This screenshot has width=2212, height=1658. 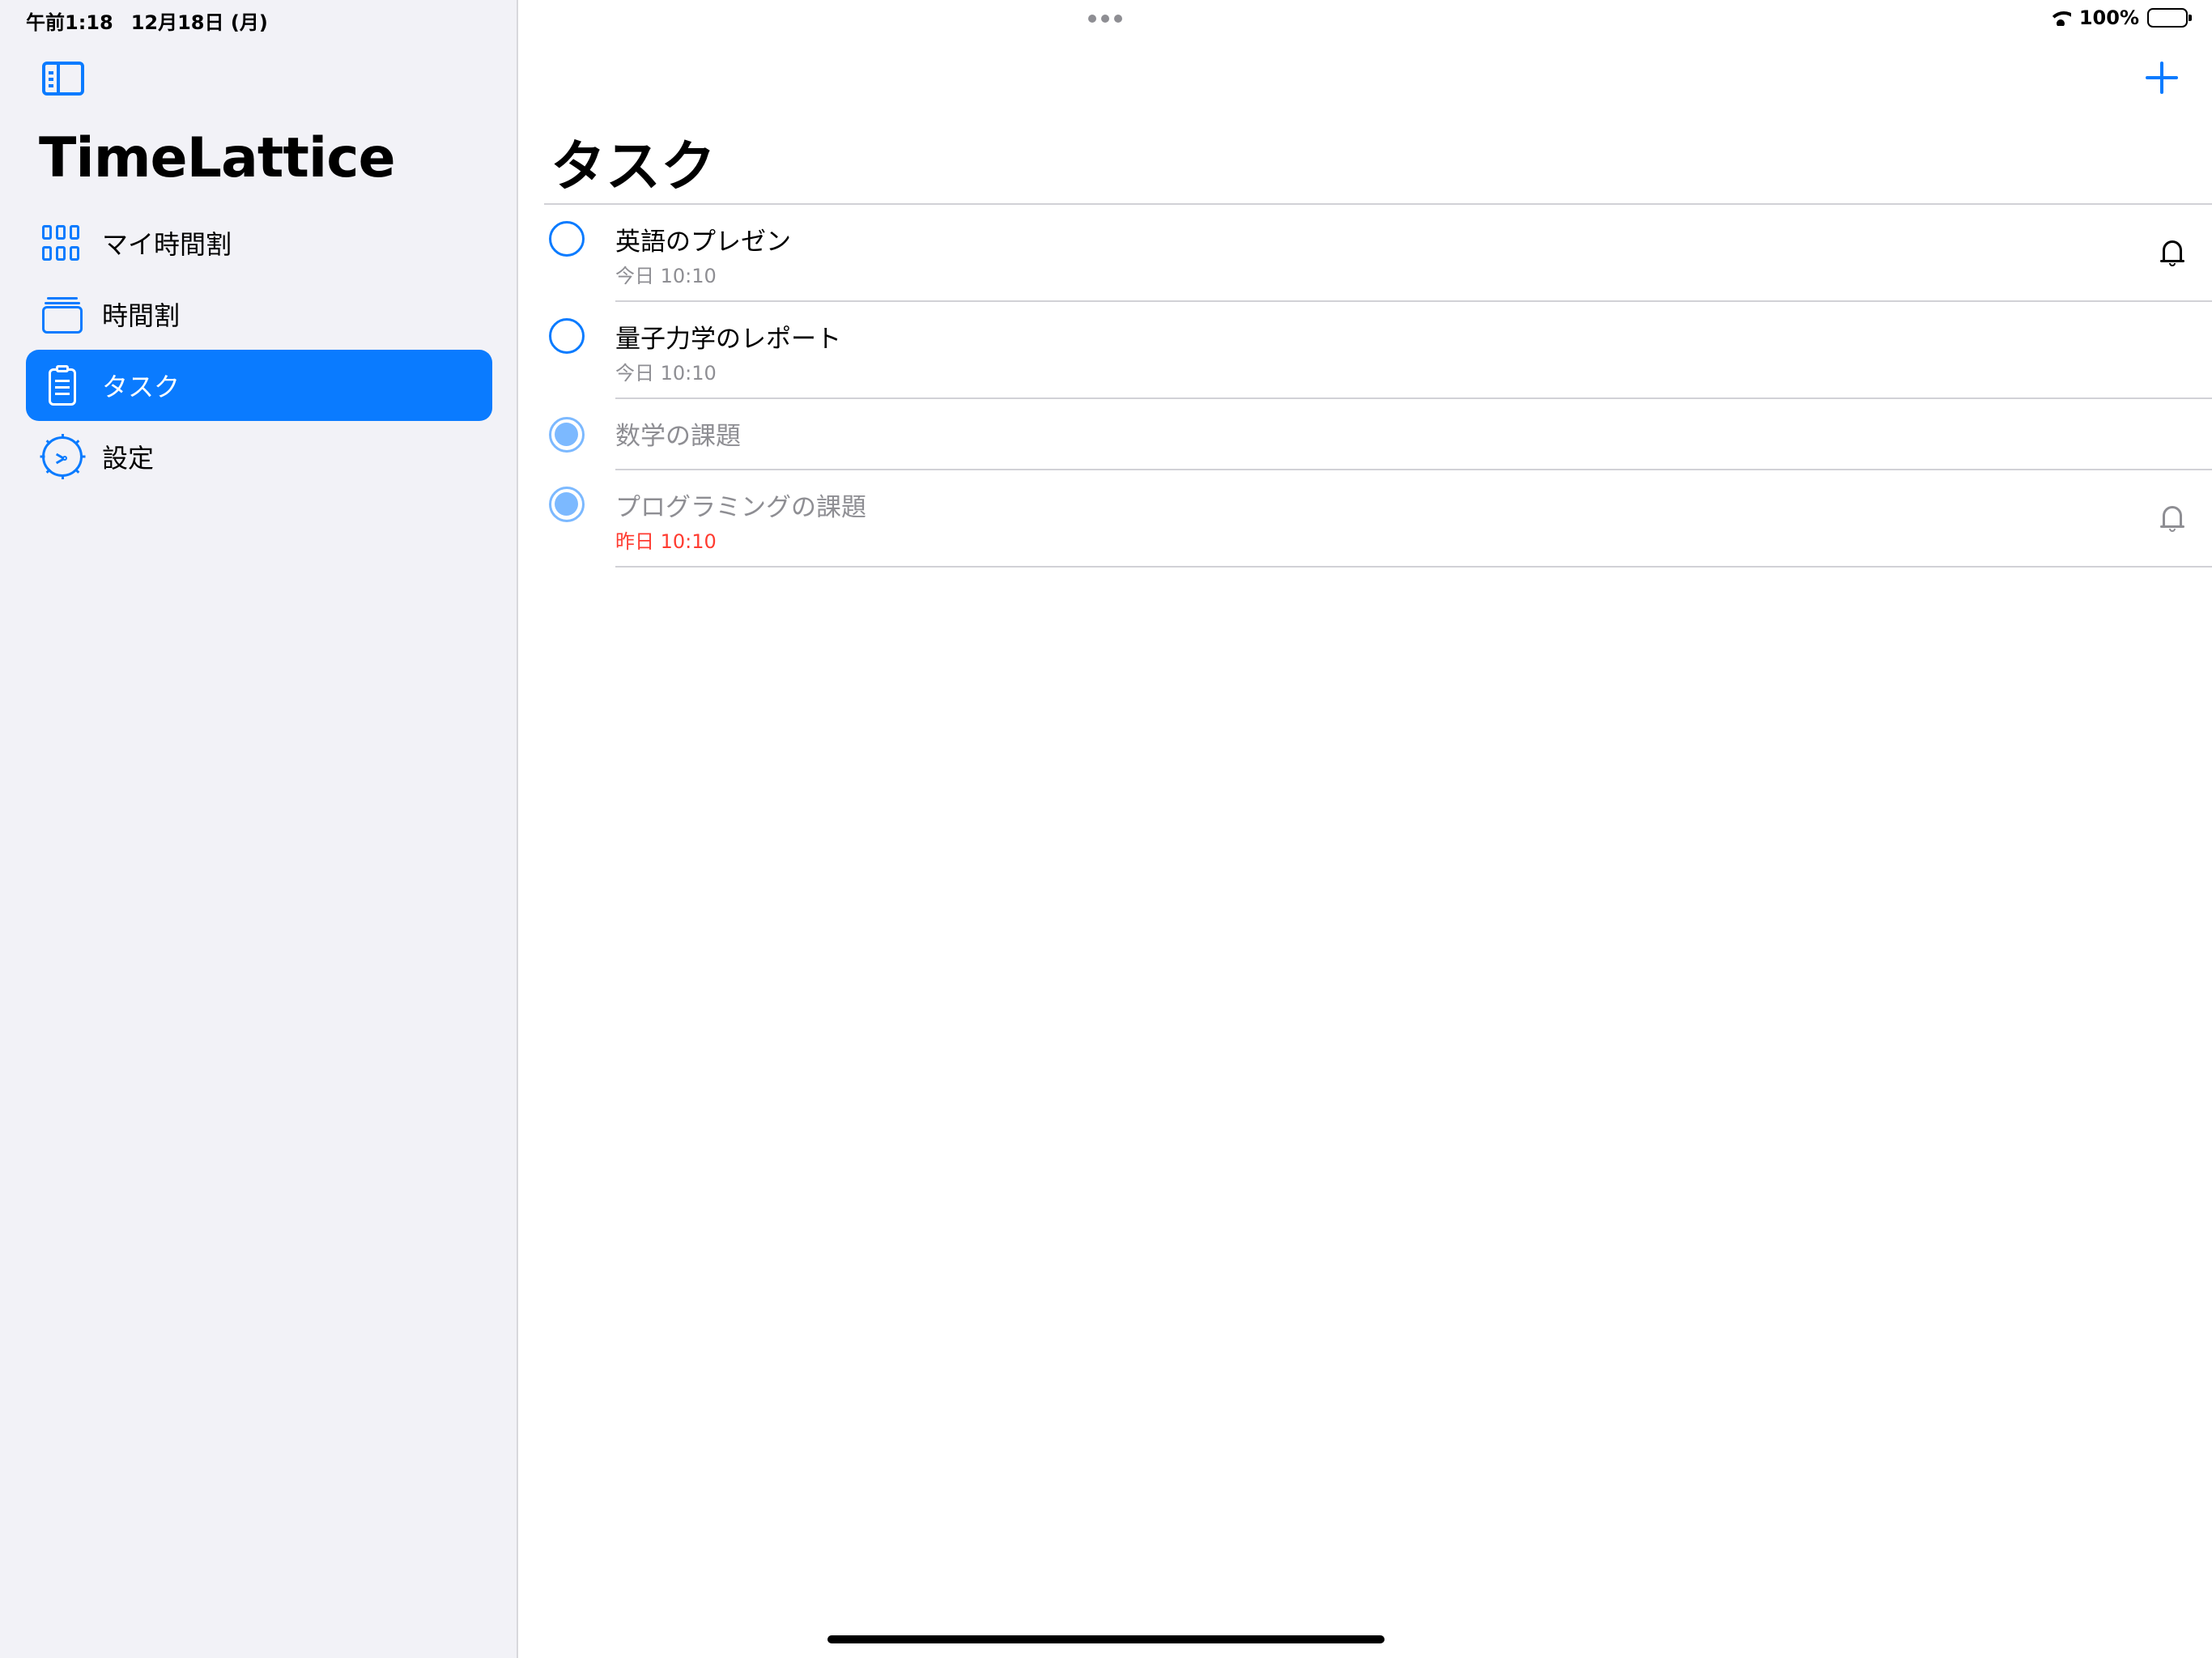 What do you see at coordinates (129, 458) in the screenshot?
I see `sidebar-item-label: 設定` at bounding box center [129, 458].